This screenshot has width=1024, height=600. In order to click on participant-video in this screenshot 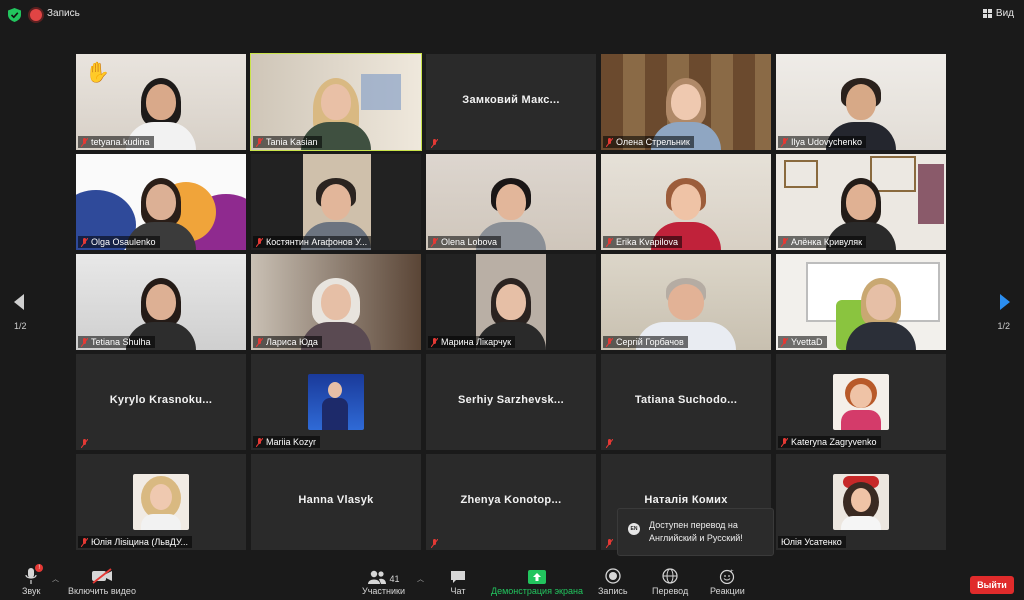, I will do `click(881, 313)`.